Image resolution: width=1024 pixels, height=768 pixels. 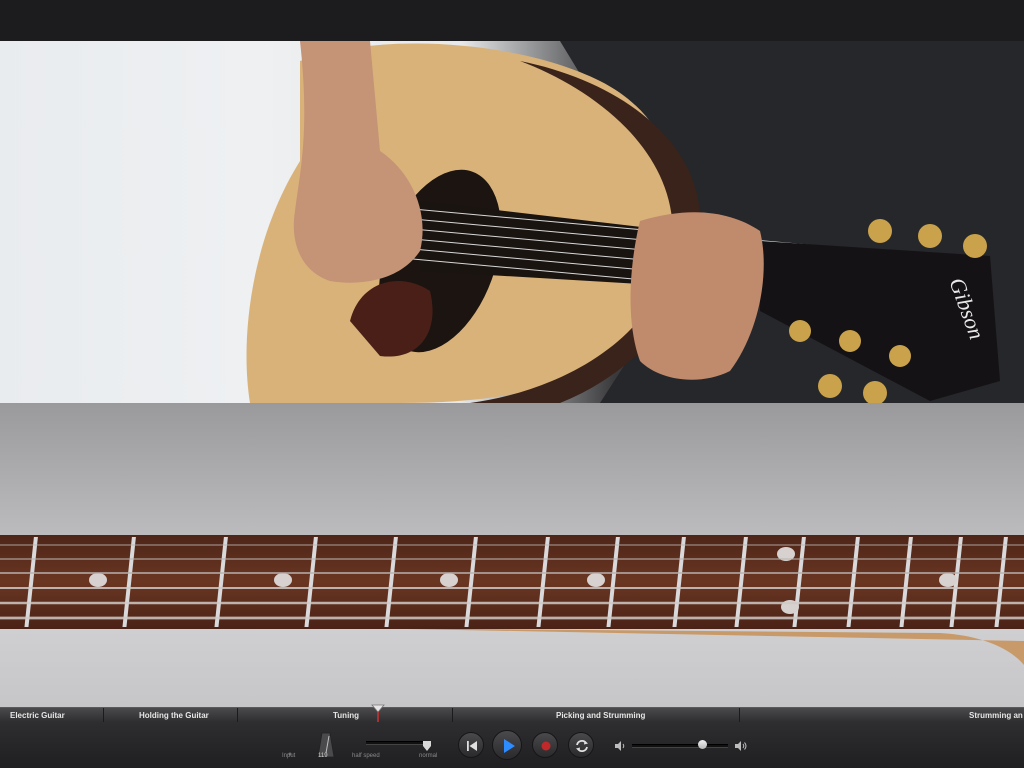 I want to click on play-button, so click(x=507, y=745).